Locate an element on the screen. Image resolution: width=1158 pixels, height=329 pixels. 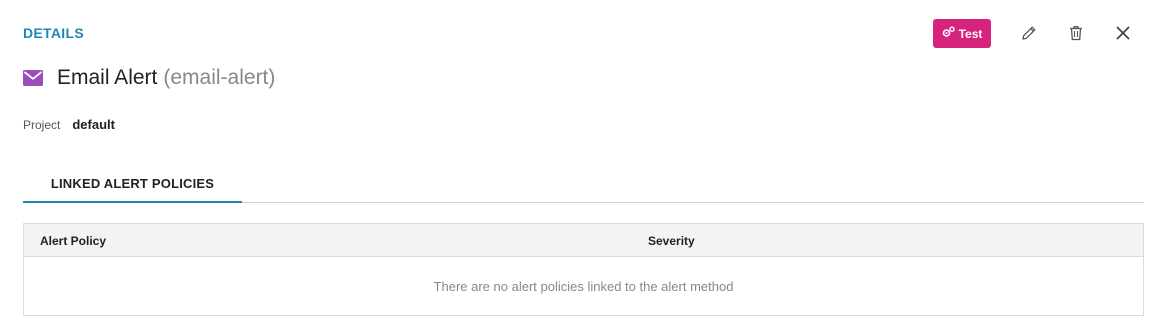
alert-slug: (email-alert) is located at coordinates (219, 77).